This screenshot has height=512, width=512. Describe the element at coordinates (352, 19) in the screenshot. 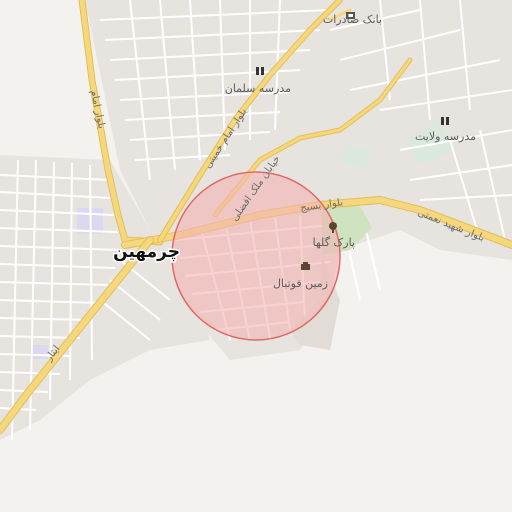

I see `poi-label-bank: بانک صادرات` at that location.